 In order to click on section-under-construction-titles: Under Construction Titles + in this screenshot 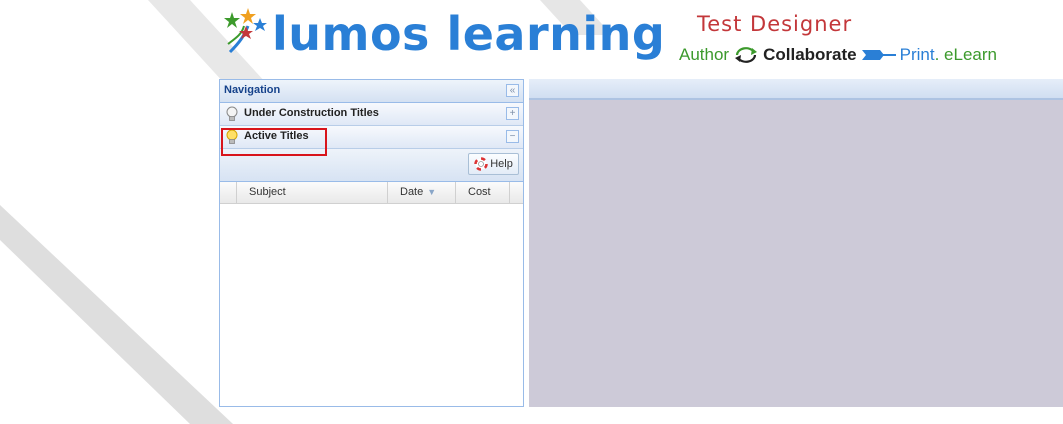, I will do `click(371, 114)`.